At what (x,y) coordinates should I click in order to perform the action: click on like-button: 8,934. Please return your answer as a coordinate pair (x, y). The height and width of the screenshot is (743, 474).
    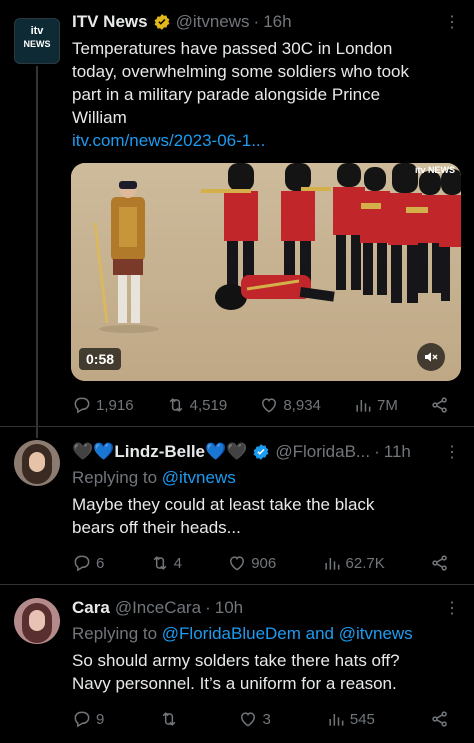
    Looking at the image, I should click on (290, 405).